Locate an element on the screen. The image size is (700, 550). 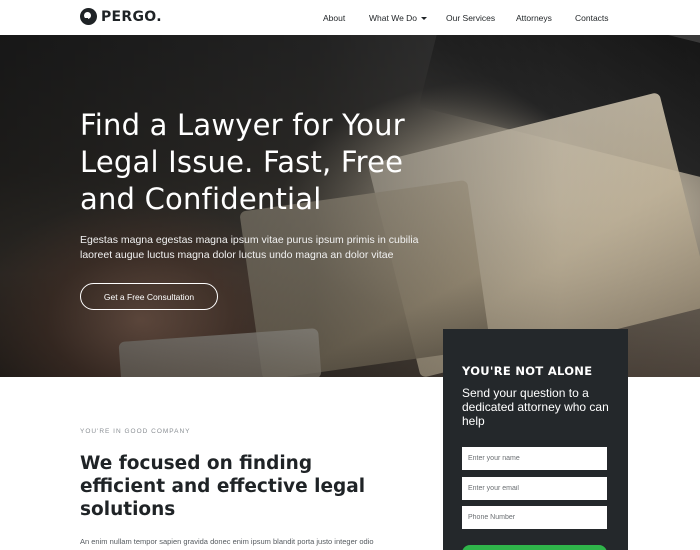
free-consultation-button: Get a Free Consultation is located at coordinates (149, 296).